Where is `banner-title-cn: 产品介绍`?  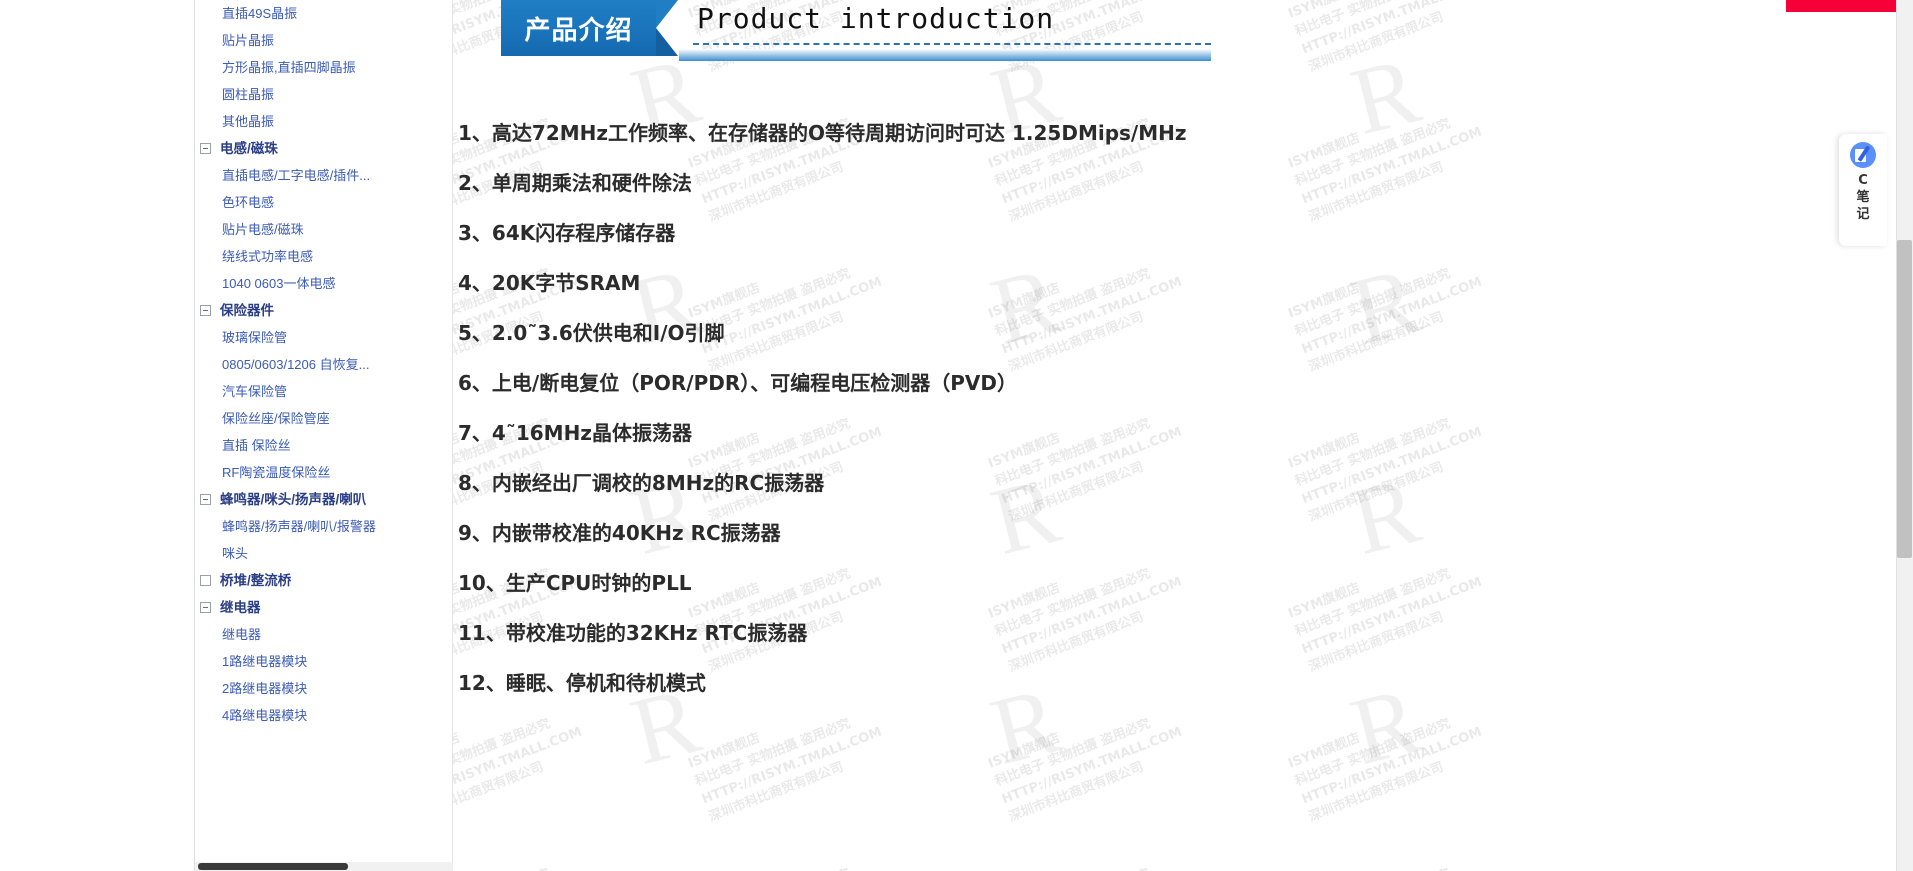
banner-title-cn: 产品介绍 is located at coordinates (578, 30).